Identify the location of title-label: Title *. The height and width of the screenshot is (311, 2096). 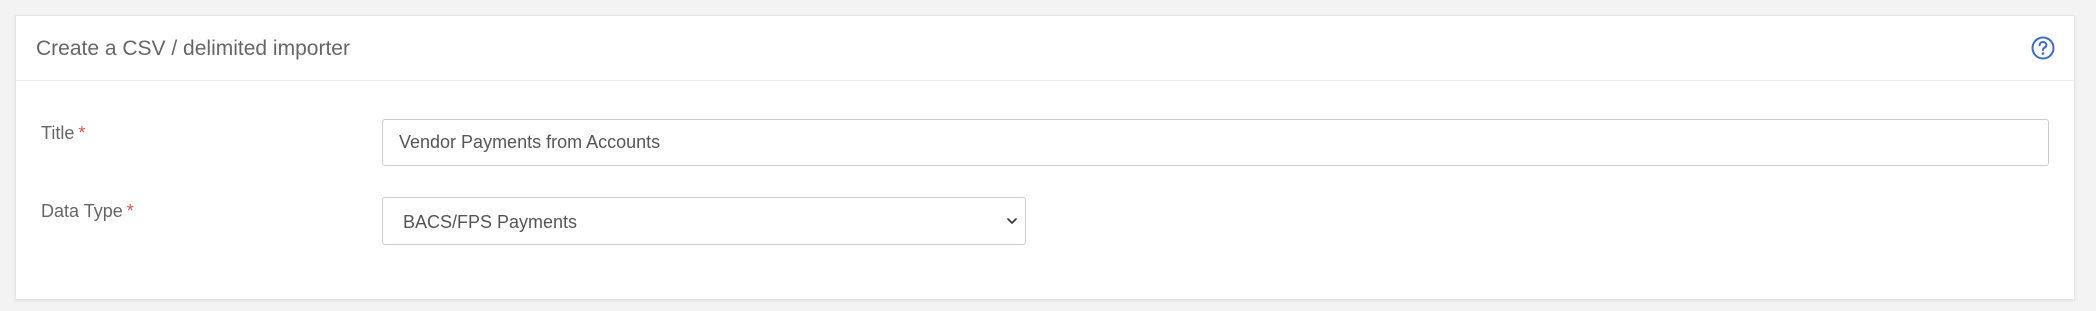
(63, 133).